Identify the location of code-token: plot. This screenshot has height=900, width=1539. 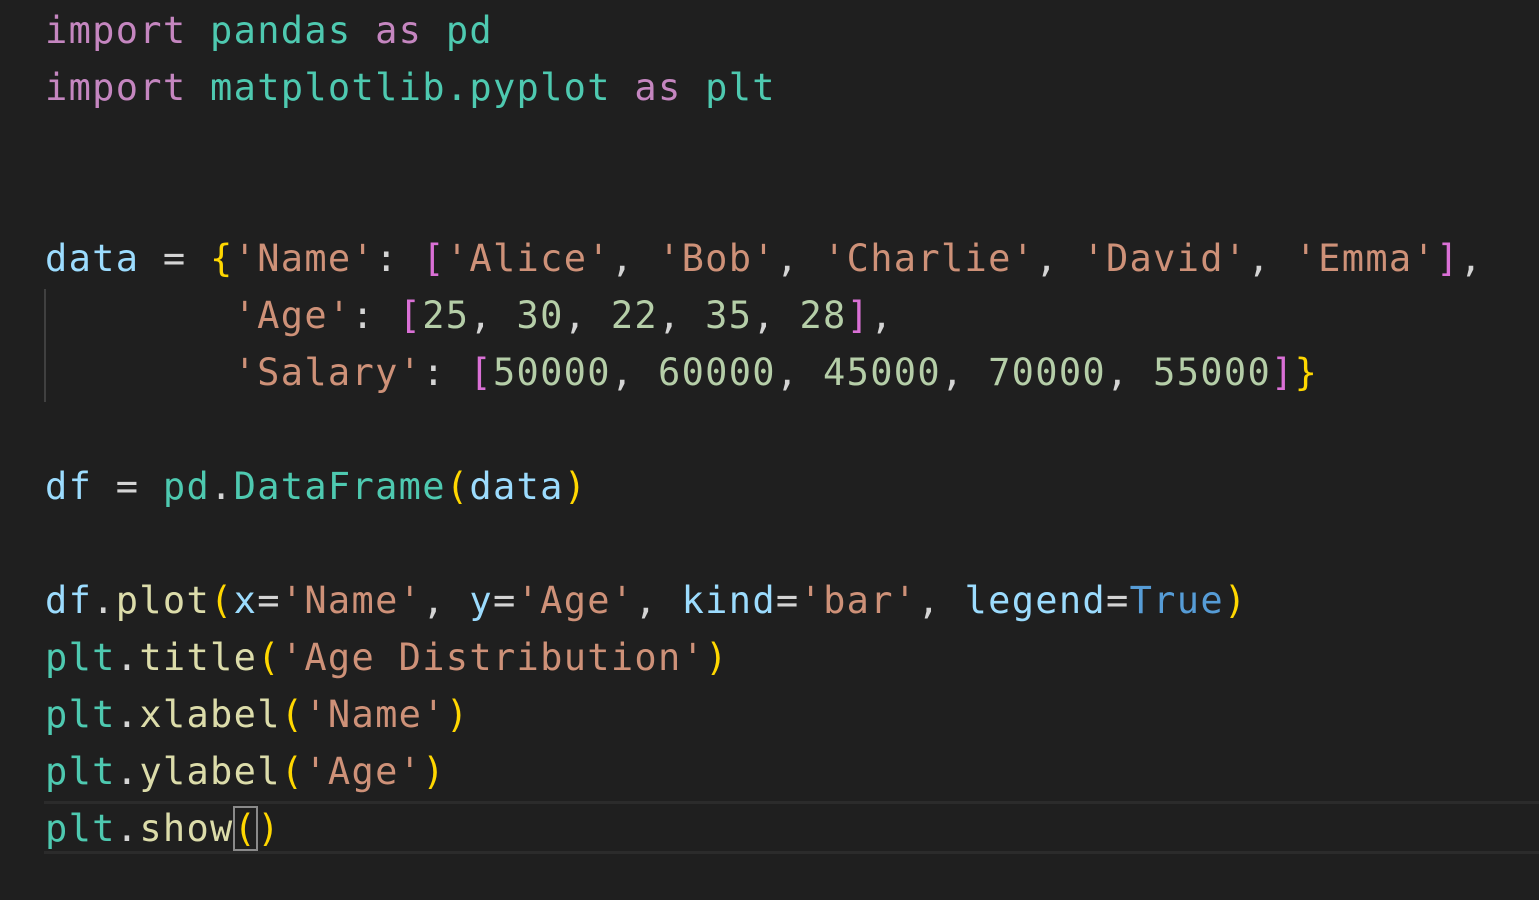
(163, 600).